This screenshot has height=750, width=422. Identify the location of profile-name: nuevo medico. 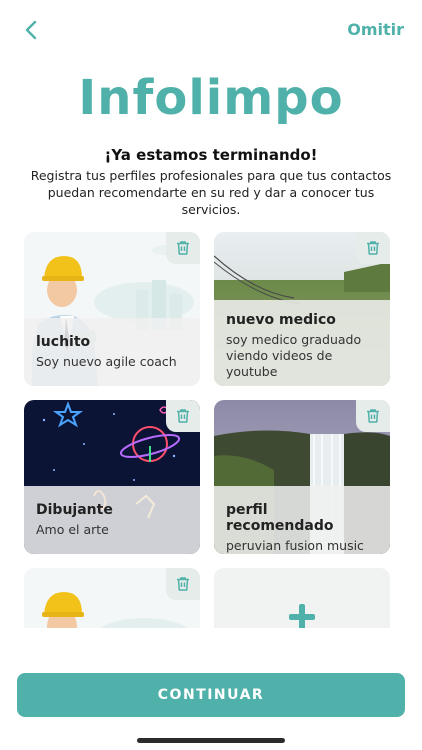
(281, 320).